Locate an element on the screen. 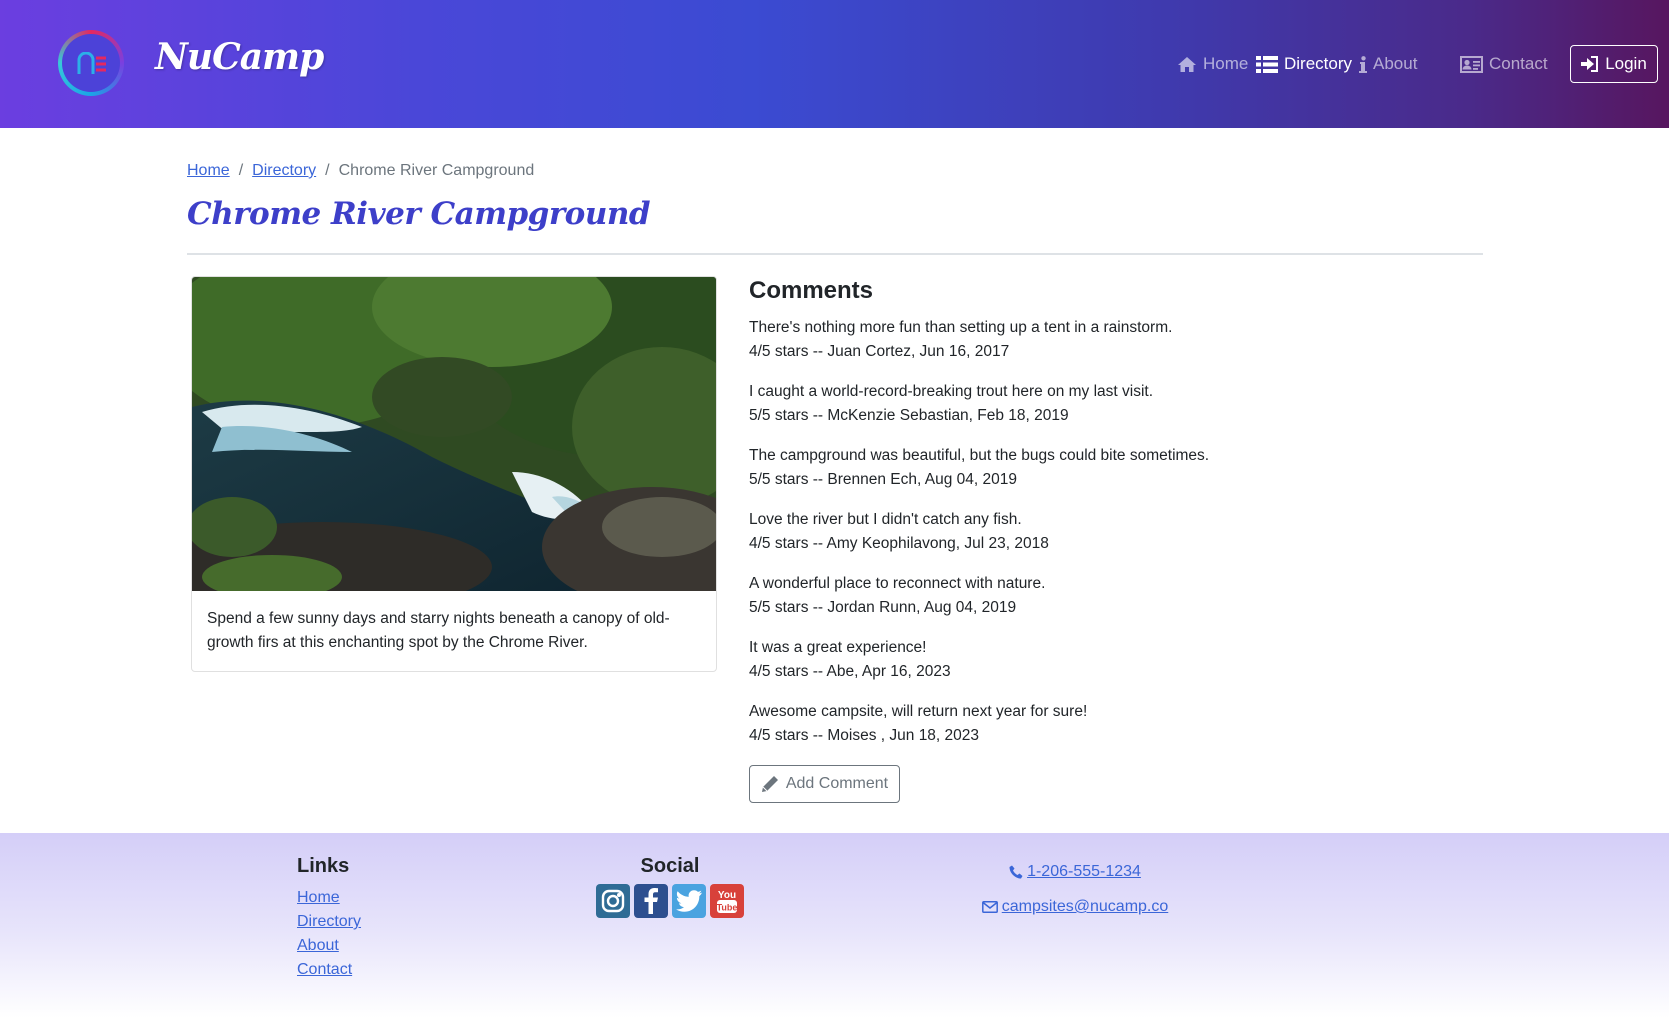 The image size is (1669, 1018). footer-link-home: Home is located at coordinates (318, 897).